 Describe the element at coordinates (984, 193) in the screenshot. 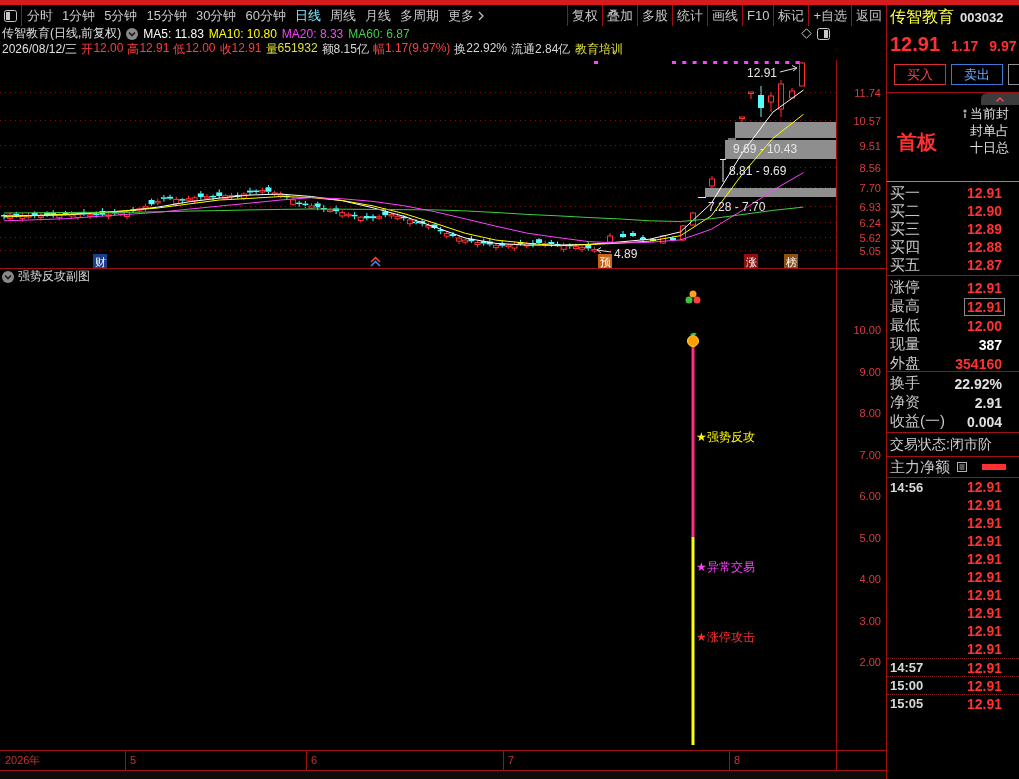

I see `bid-price: 12.91` at that location.